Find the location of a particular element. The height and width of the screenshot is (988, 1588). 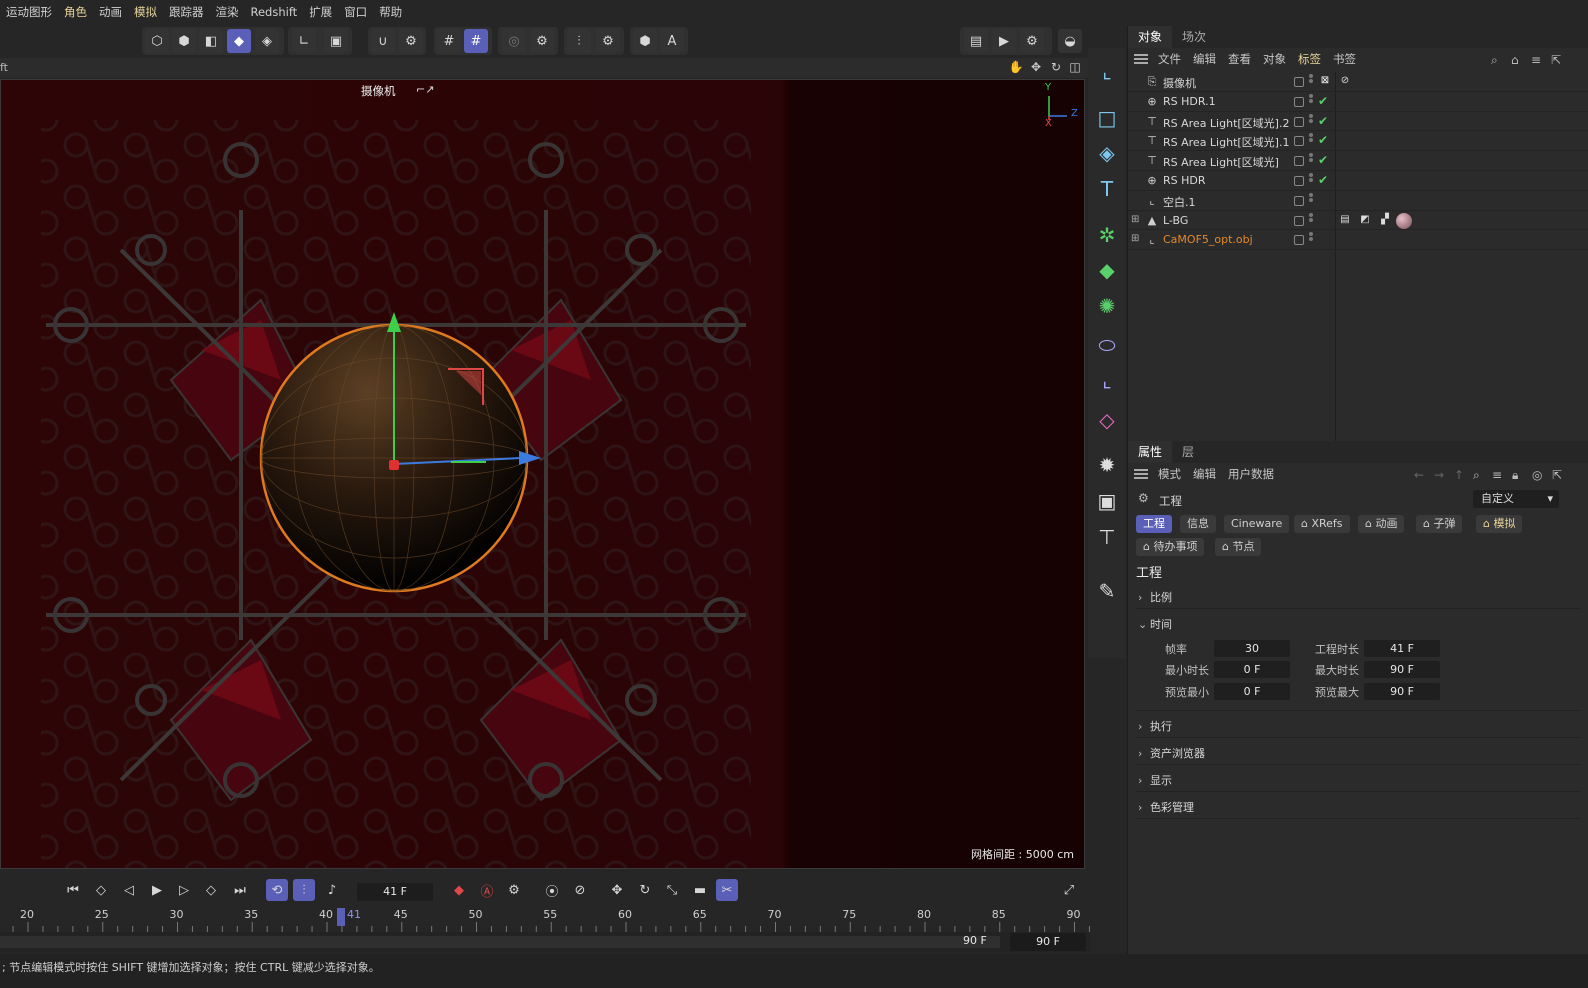

menu-render: 渲染 is located at coordinates (227, 12).